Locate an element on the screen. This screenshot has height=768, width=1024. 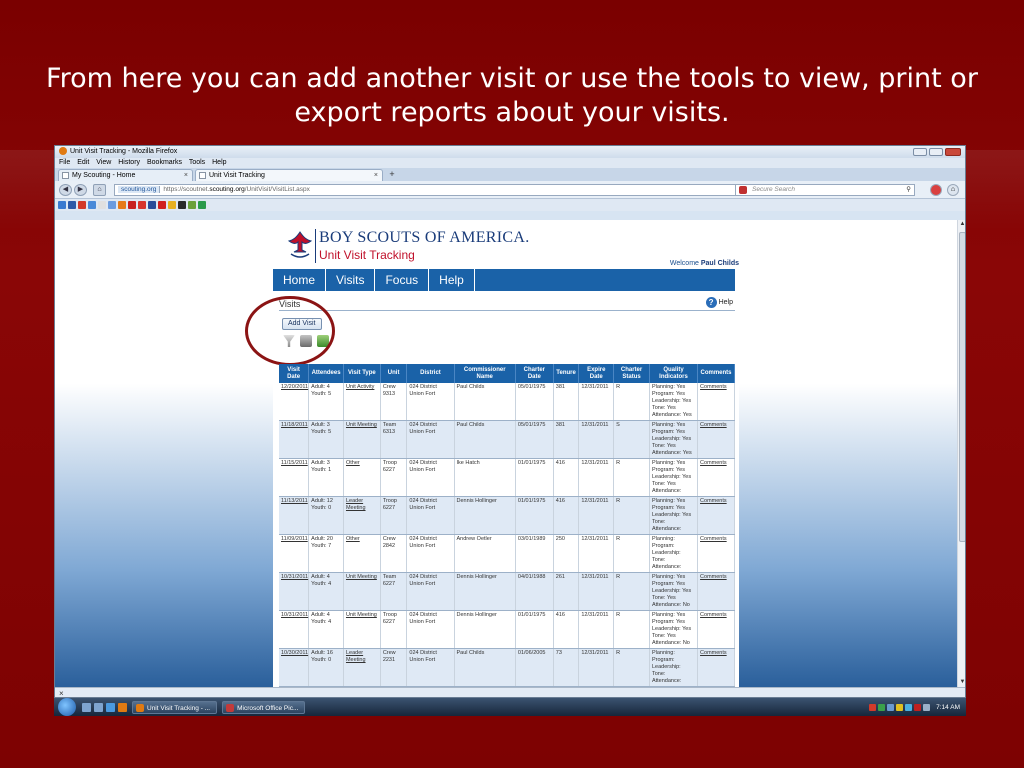
column-header: Tenure is located at coordinates (566, 373).